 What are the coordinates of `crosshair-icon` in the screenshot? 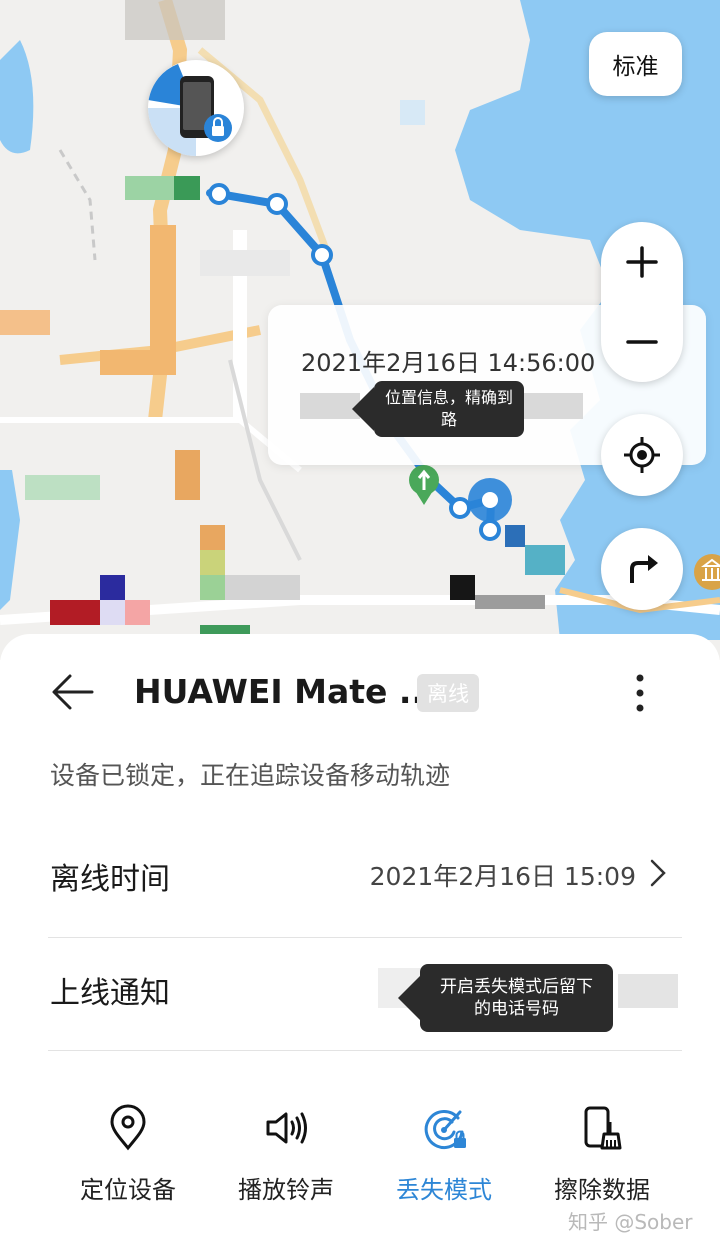 It's located at (642, 455).